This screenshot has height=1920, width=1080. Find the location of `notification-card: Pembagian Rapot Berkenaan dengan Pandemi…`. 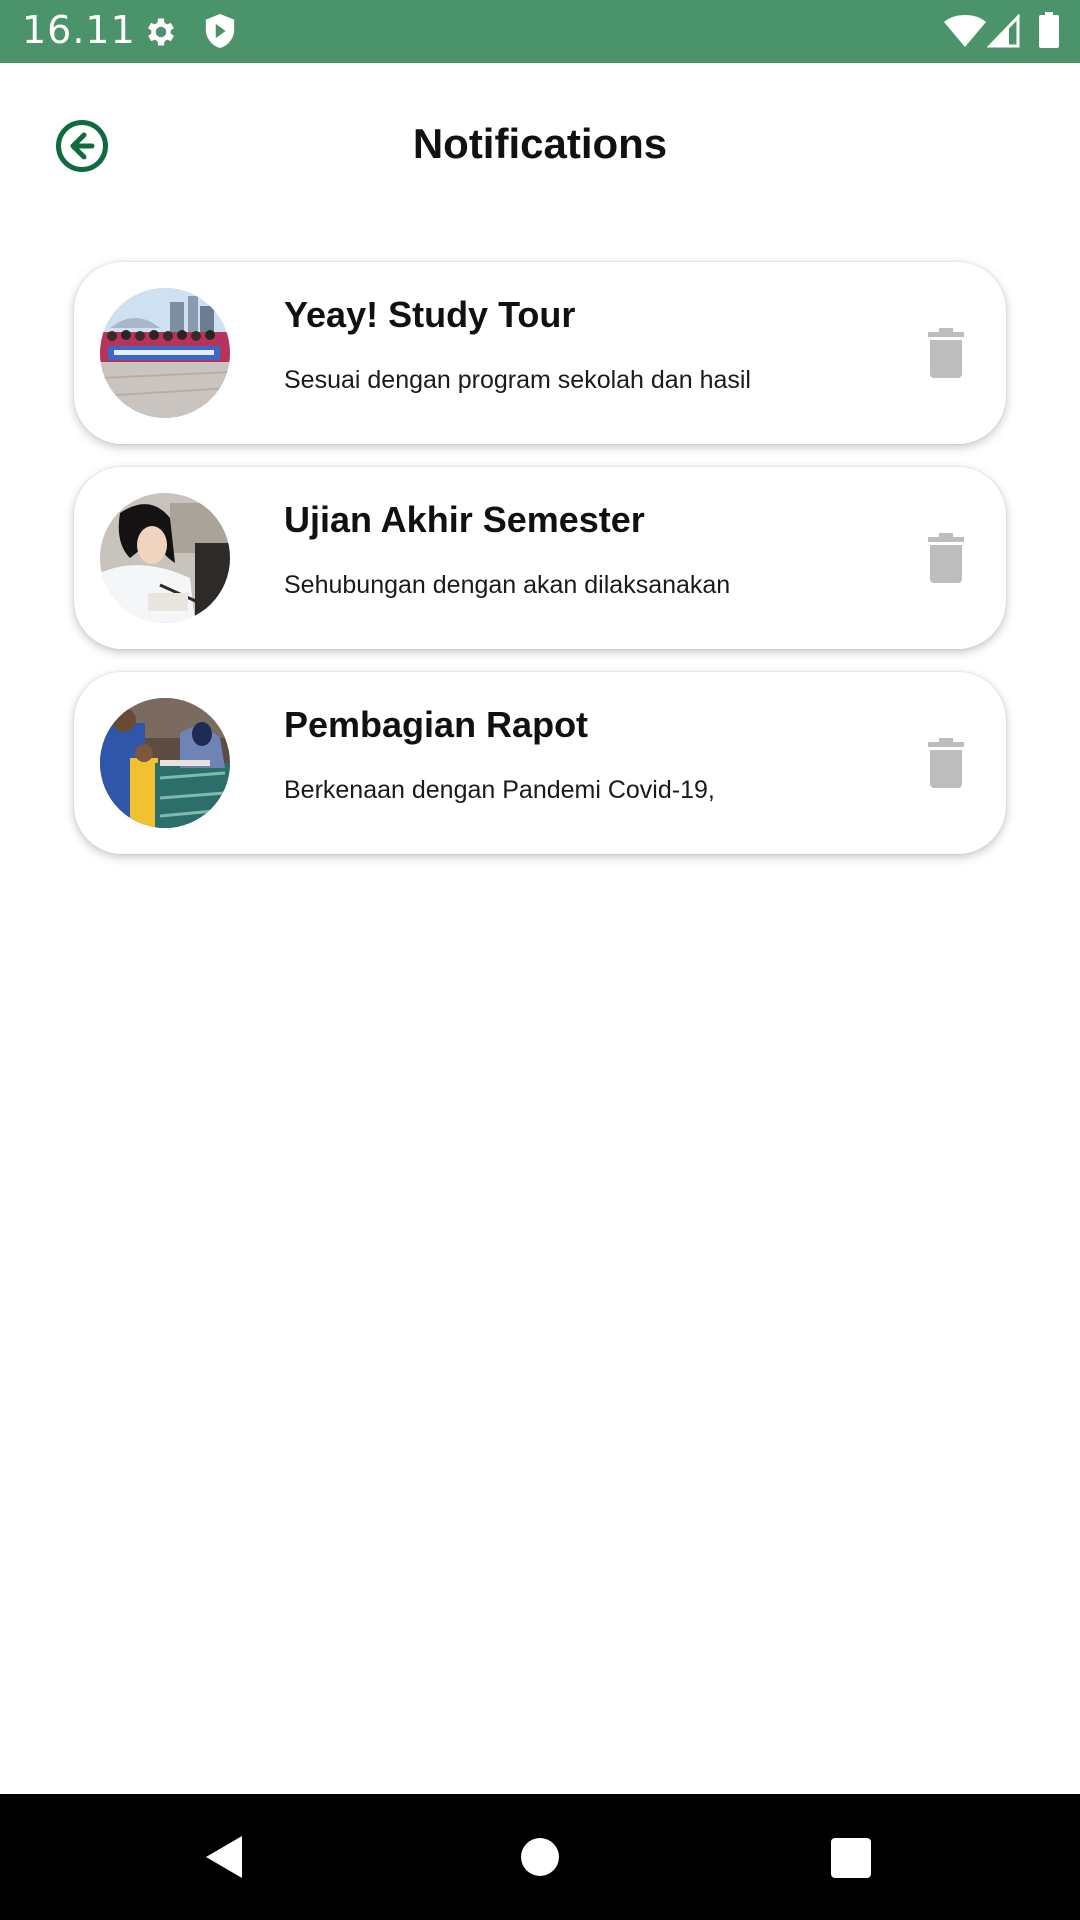

notification-card: Pembagian Rapot Berkenaan dengan Pandemi… is located at coordinates (540, 763).